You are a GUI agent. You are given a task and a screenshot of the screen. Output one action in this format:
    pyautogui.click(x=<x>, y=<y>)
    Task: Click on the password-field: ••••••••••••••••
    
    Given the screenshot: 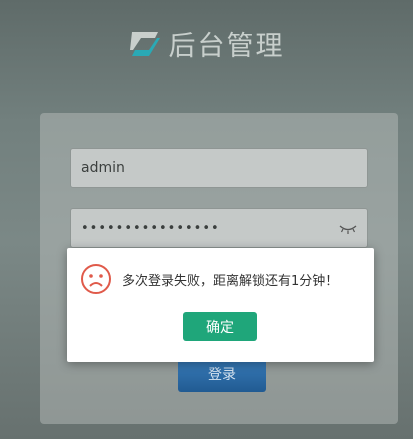 What is the action you would take?
    pyautogui.click(x=219, y=228)
    